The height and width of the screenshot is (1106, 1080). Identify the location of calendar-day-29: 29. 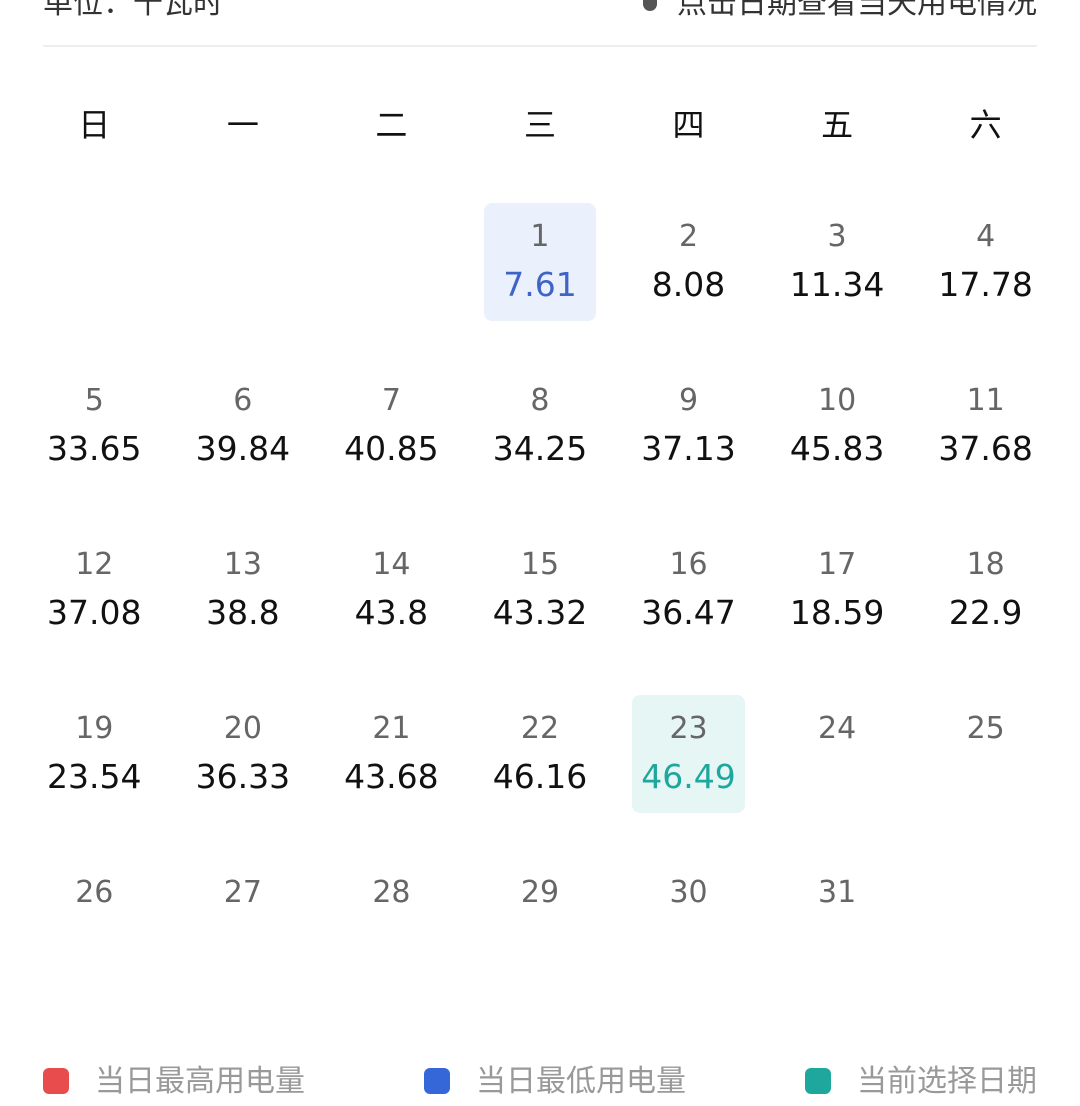
(540, 941).